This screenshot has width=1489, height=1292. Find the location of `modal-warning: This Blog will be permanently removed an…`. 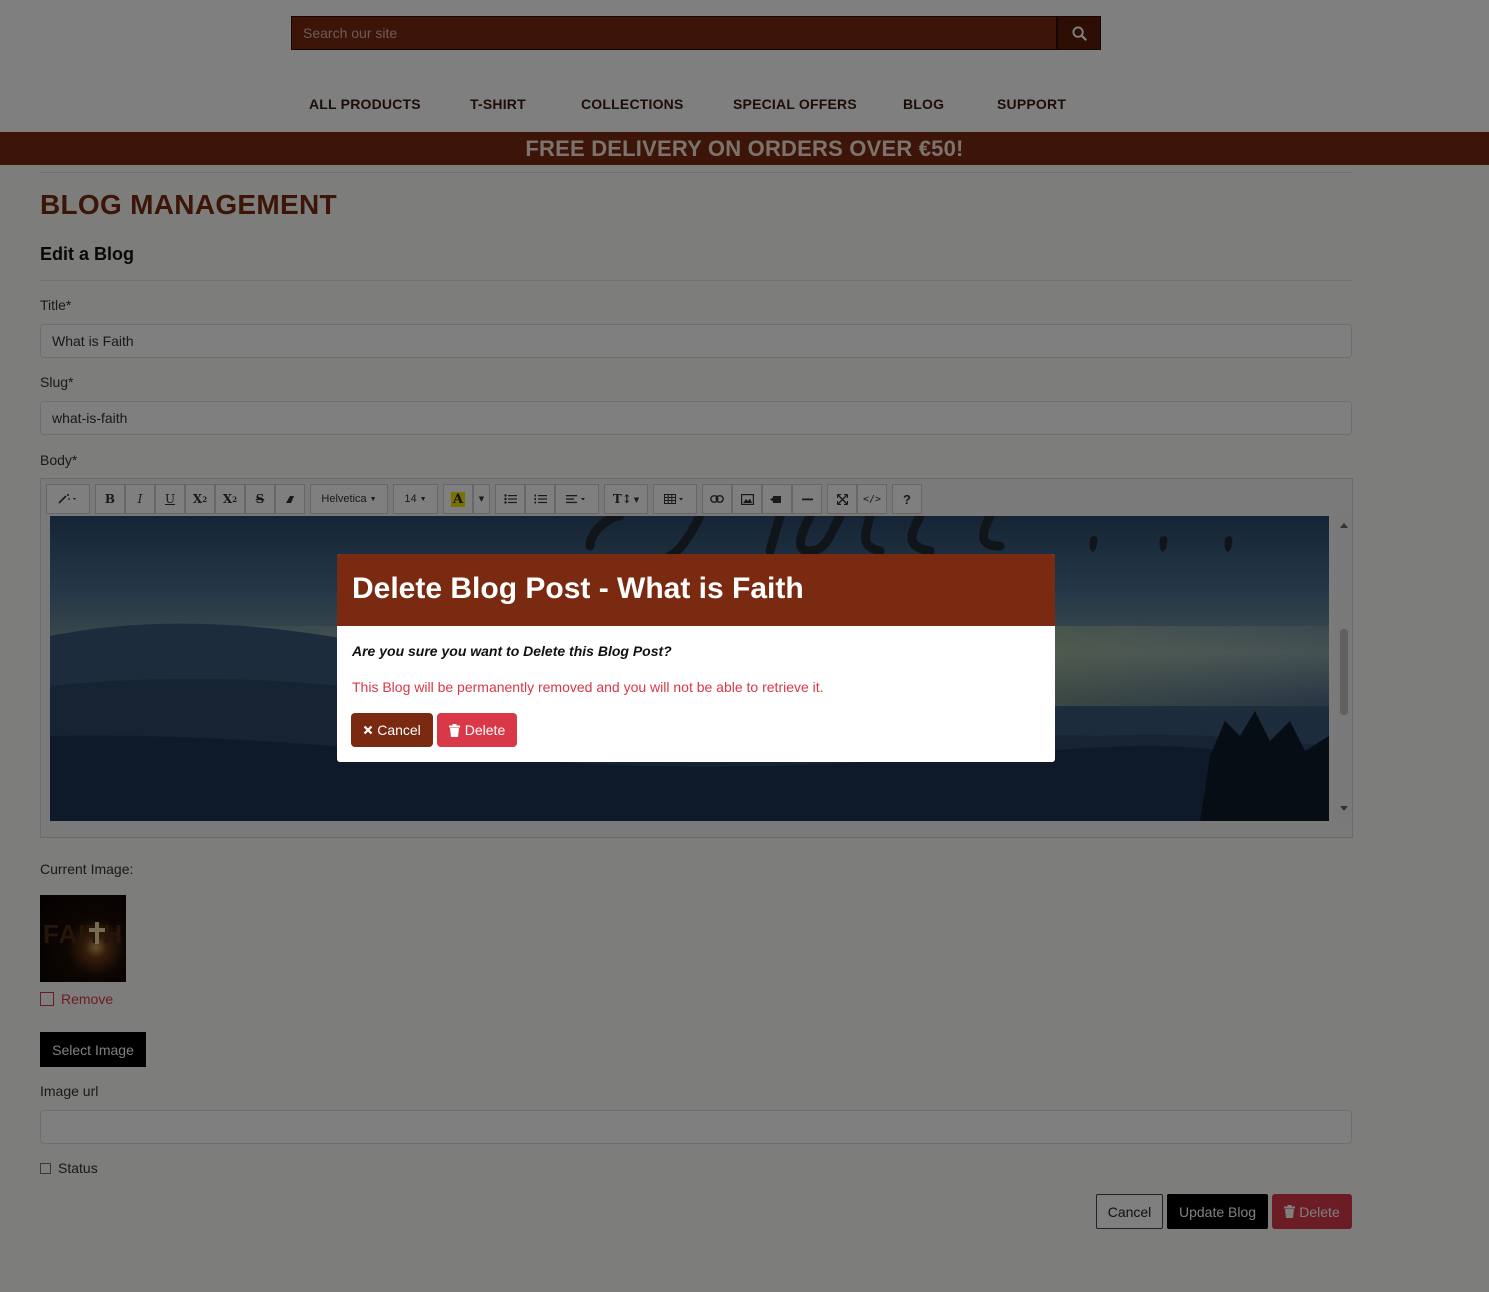

modal-warning: This Blog will be permanently removed an… is located at coordinates (588, 687).